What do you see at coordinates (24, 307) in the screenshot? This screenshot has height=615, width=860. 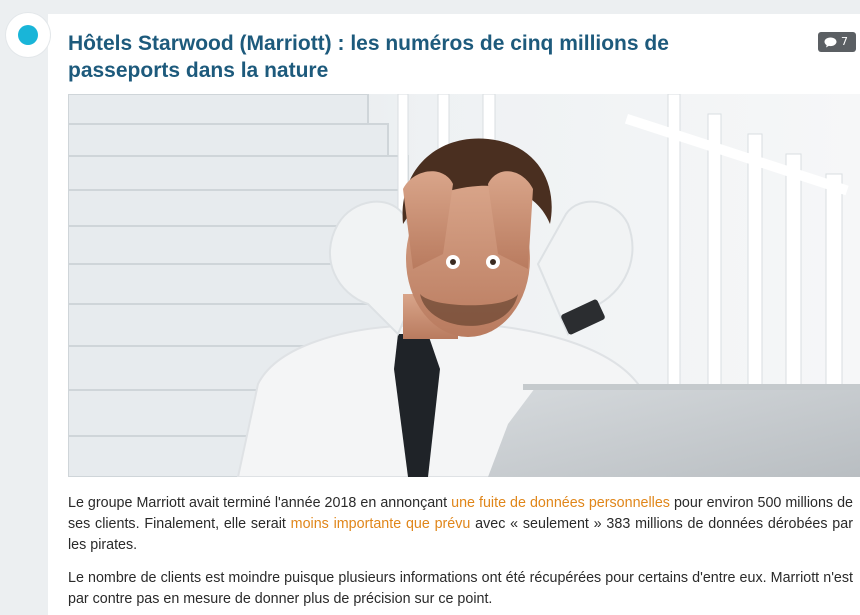 I see `timeline-rail` at bounding box center [24, 307].